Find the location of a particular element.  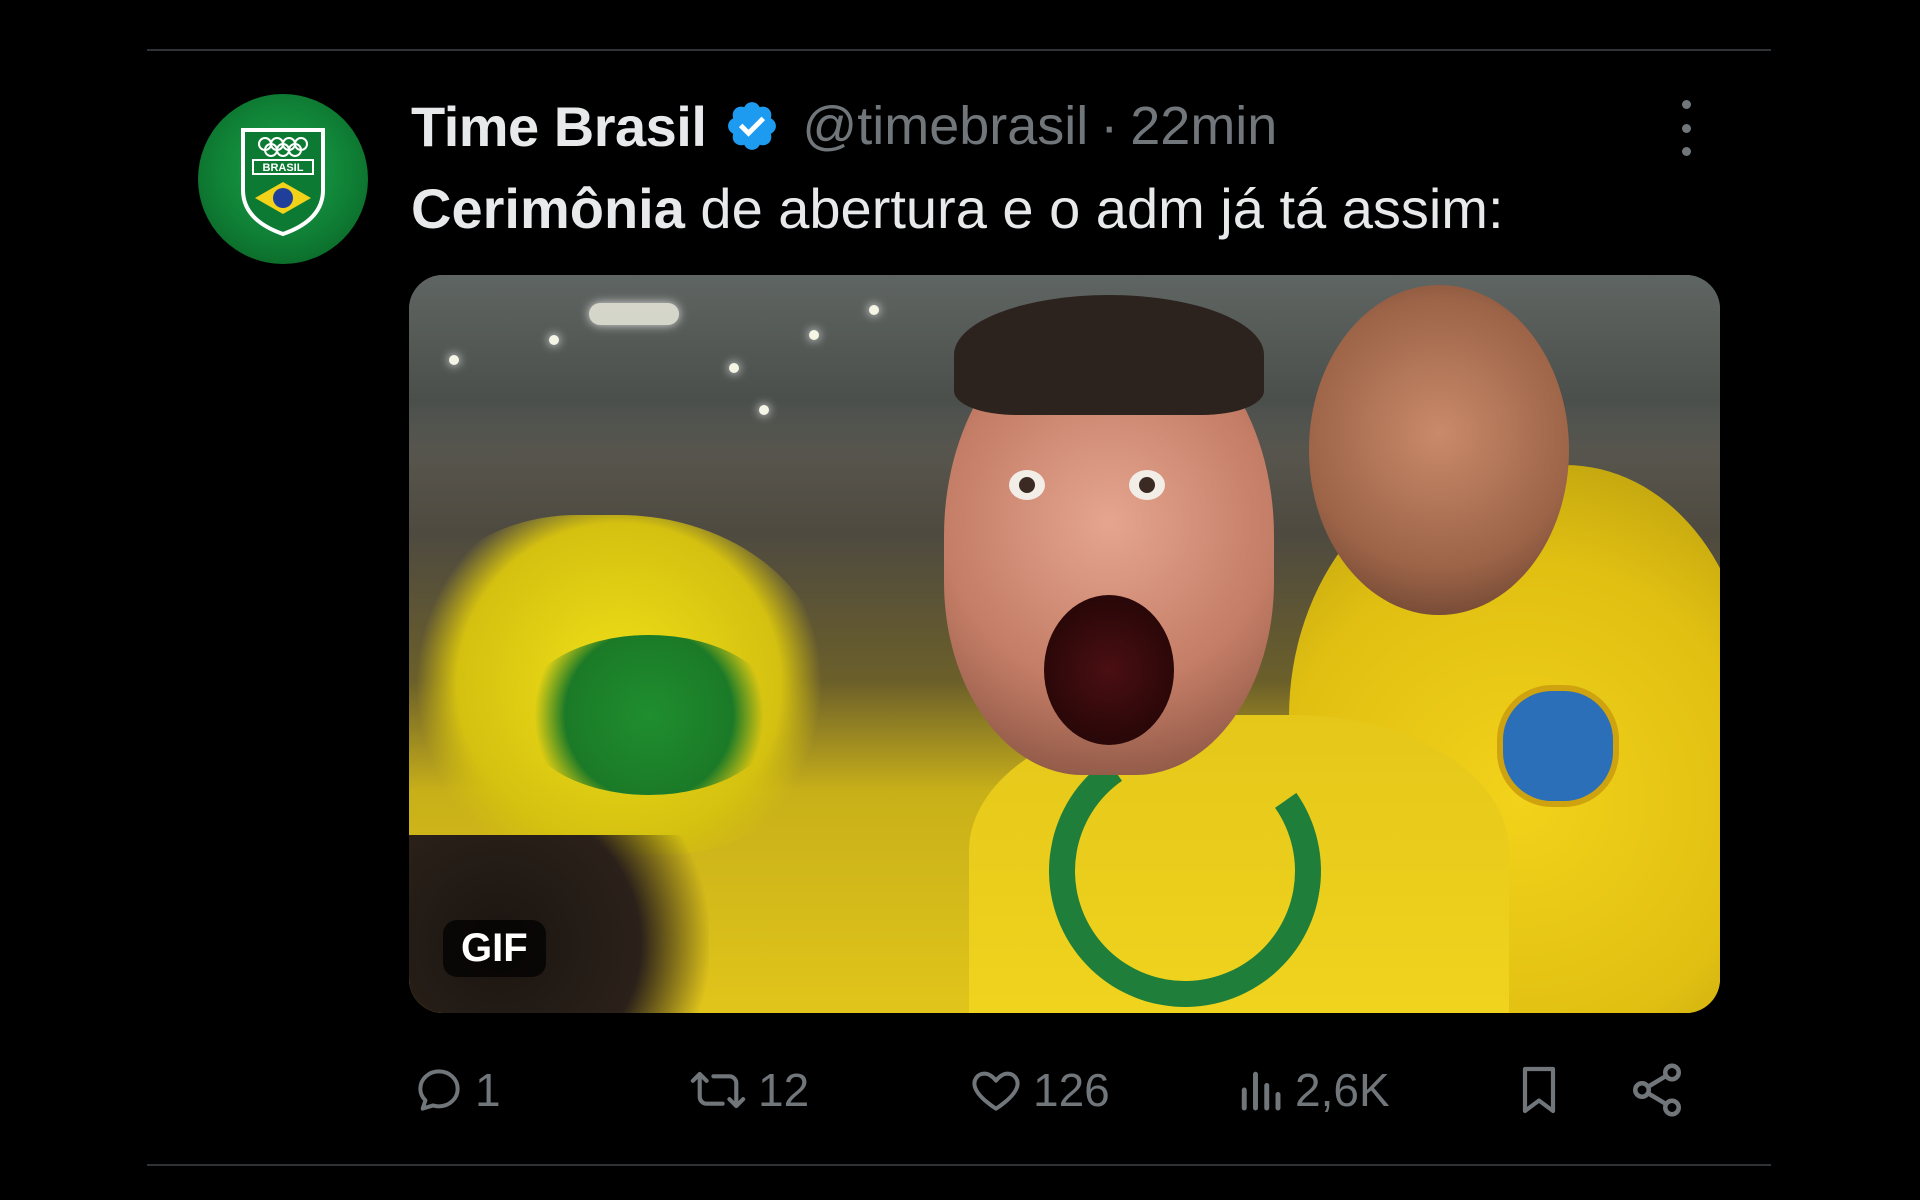

reply-button: 1 is located at coordinates (456, 1090).